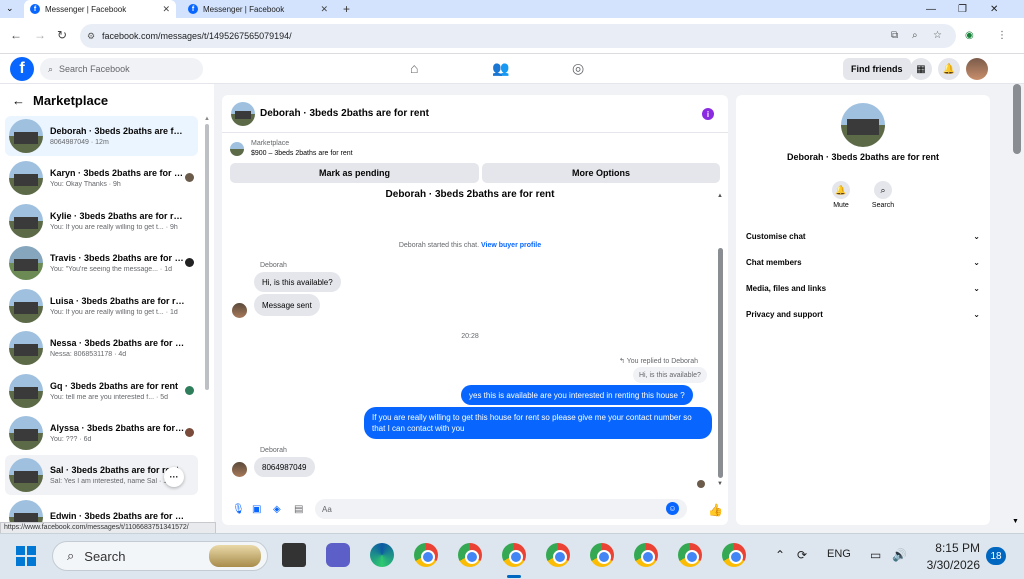 Image resolution: width=1024 pixels, height=579 pixels. I want to click on sticker-icon: ◈, so click(277, 509).